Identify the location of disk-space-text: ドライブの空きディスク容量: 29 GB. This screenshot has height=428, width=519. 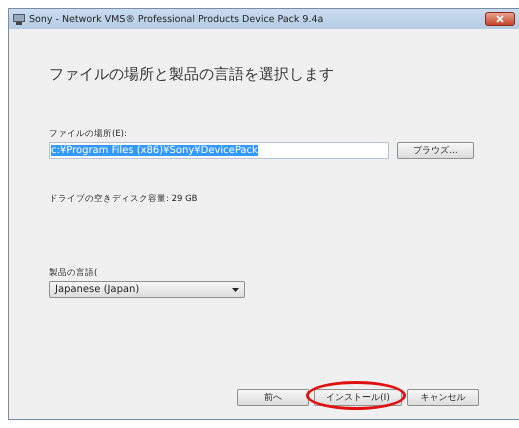
(124, 199).